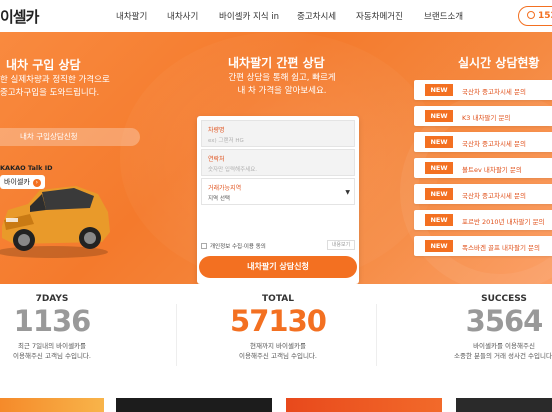 The height and width of the screenshot is (412, 552). I want to click on stat-total-label: TOTAL, so click(278, 299).